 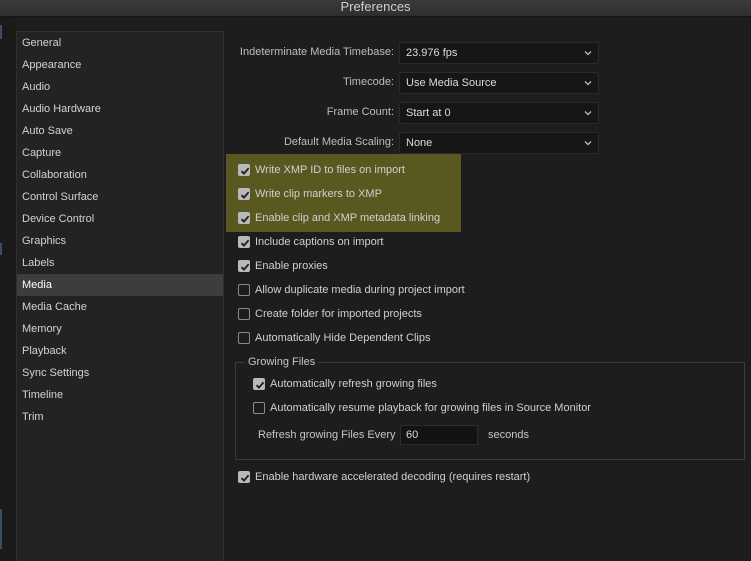 I want to click on sidebar-item-label: Labels, so click(x=38, y=263).